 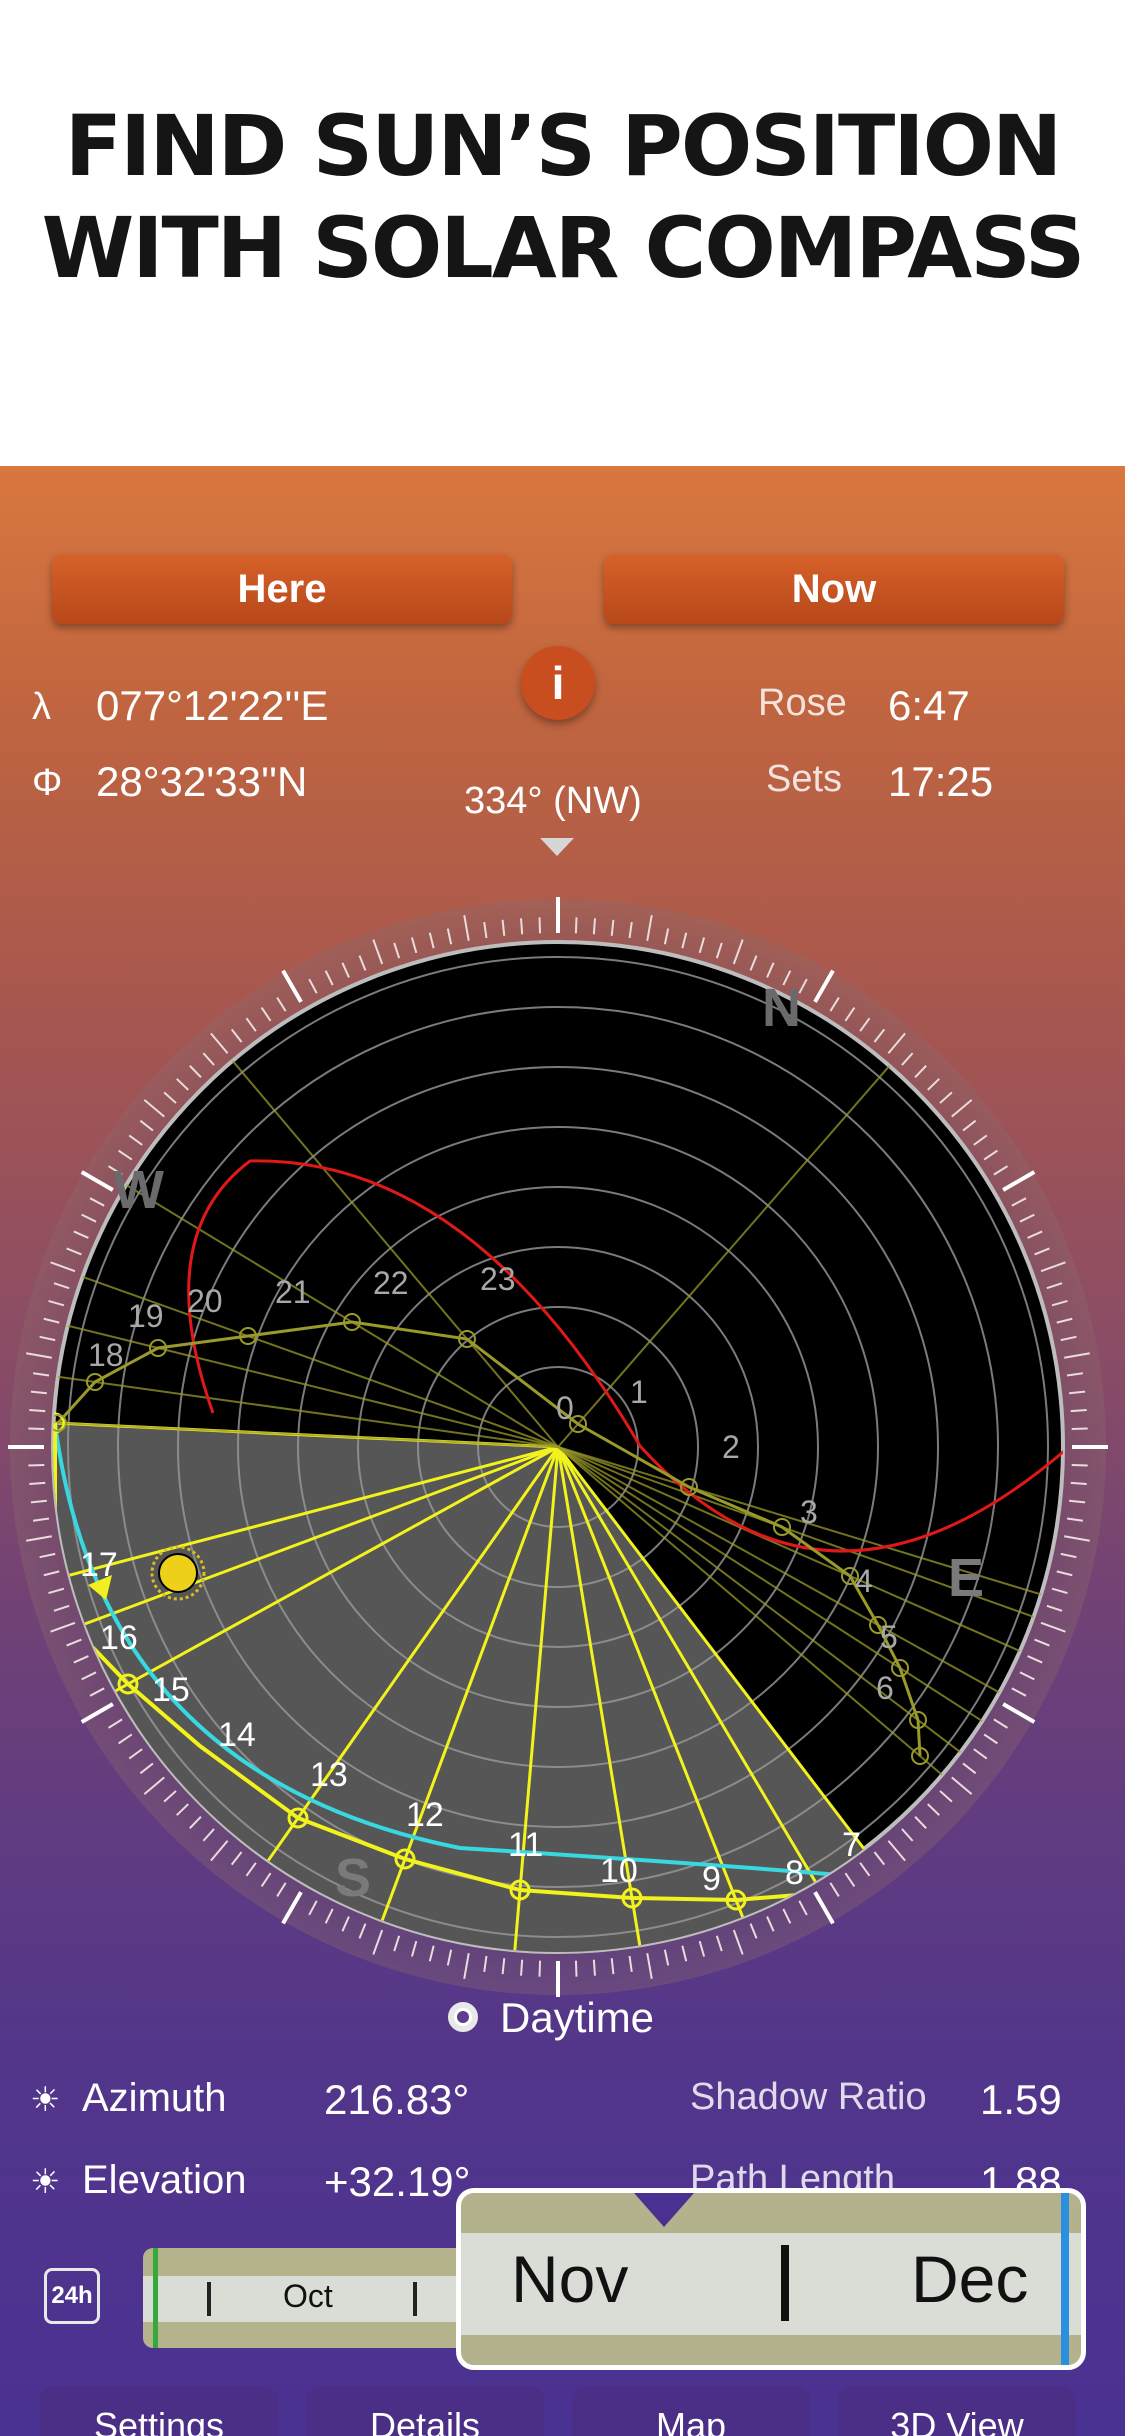 I want to click on elevation-value: +32.19°, so click(x=397, y=2181).